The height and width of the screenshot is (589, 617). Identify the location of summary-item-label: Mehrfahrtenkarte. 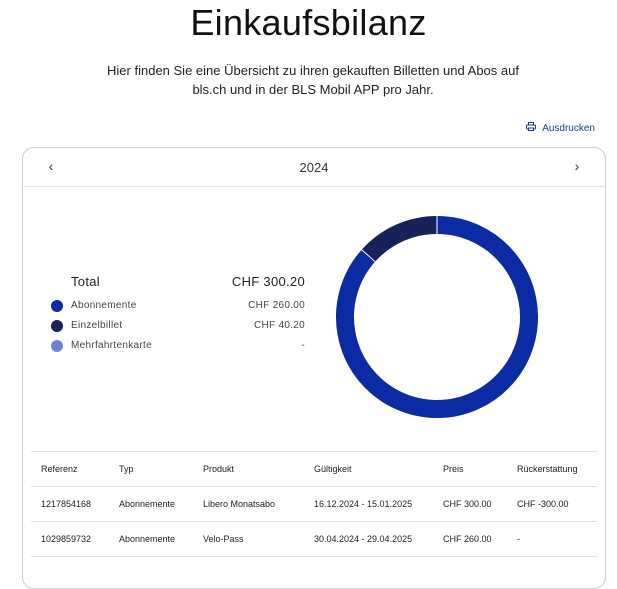
(111, 345).